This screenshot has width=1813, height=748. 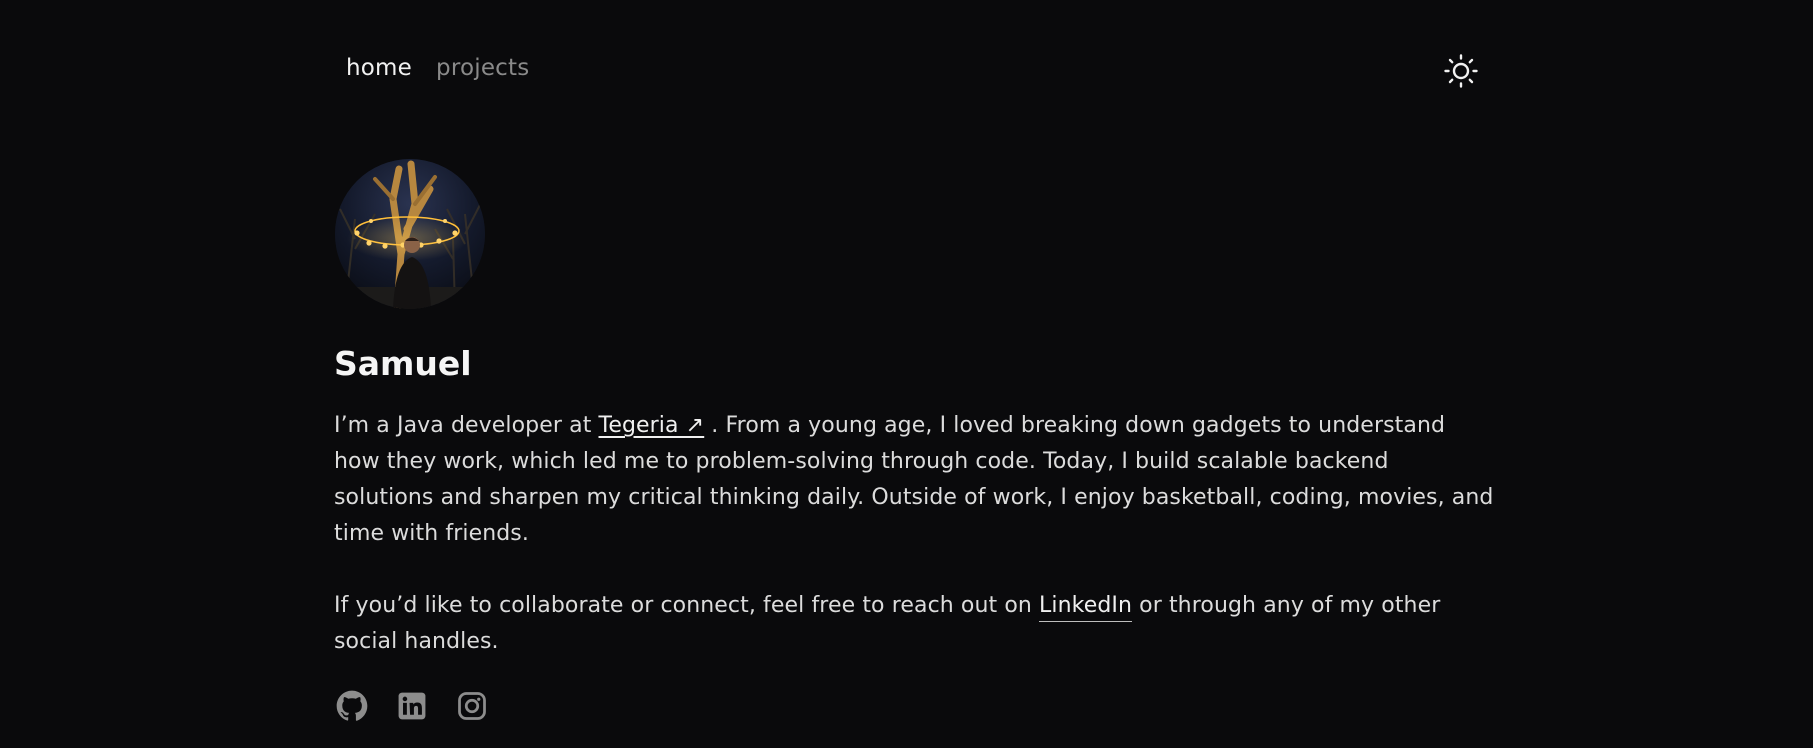 I want to click on github-link, so click(x=352, y=706).